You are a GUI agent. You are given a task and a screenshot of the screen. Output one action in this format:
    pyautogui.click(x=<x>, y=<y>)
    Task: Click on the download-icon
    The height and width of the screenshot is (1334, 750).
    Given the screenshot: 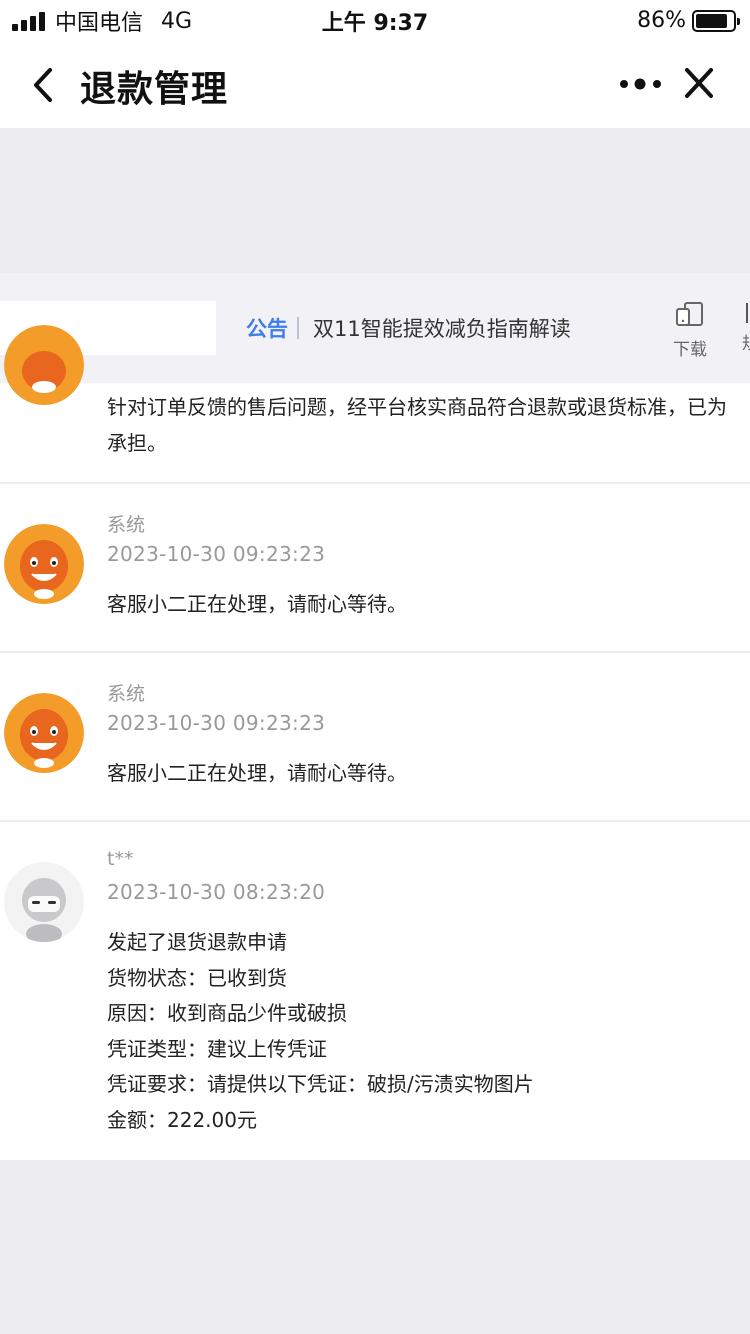 What is the action you would take?
    pyautogui.click(x=689, y=314)
    